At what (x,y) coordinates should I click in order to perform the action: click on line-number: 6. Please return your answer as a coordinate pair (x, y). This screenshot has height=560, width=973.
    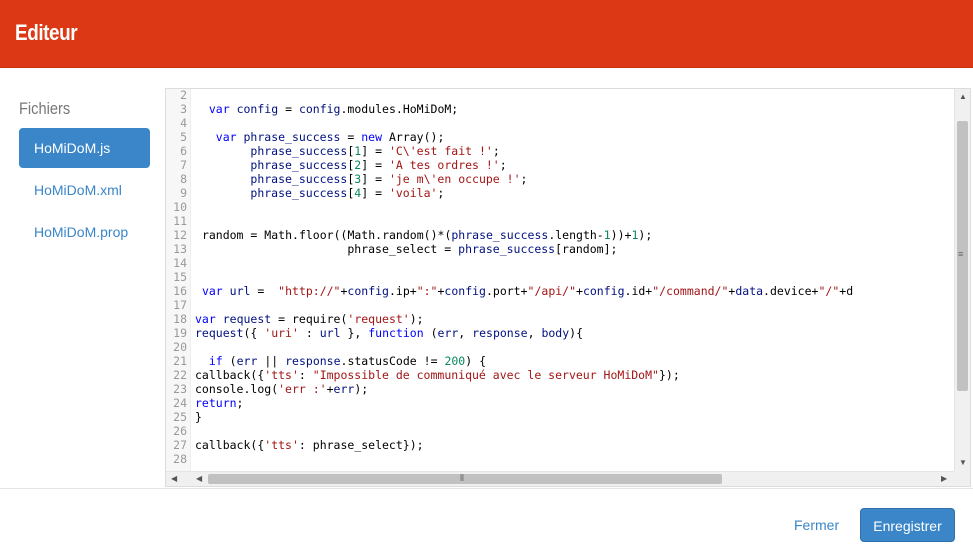
    Looking at the image, I should click on (183, 151).